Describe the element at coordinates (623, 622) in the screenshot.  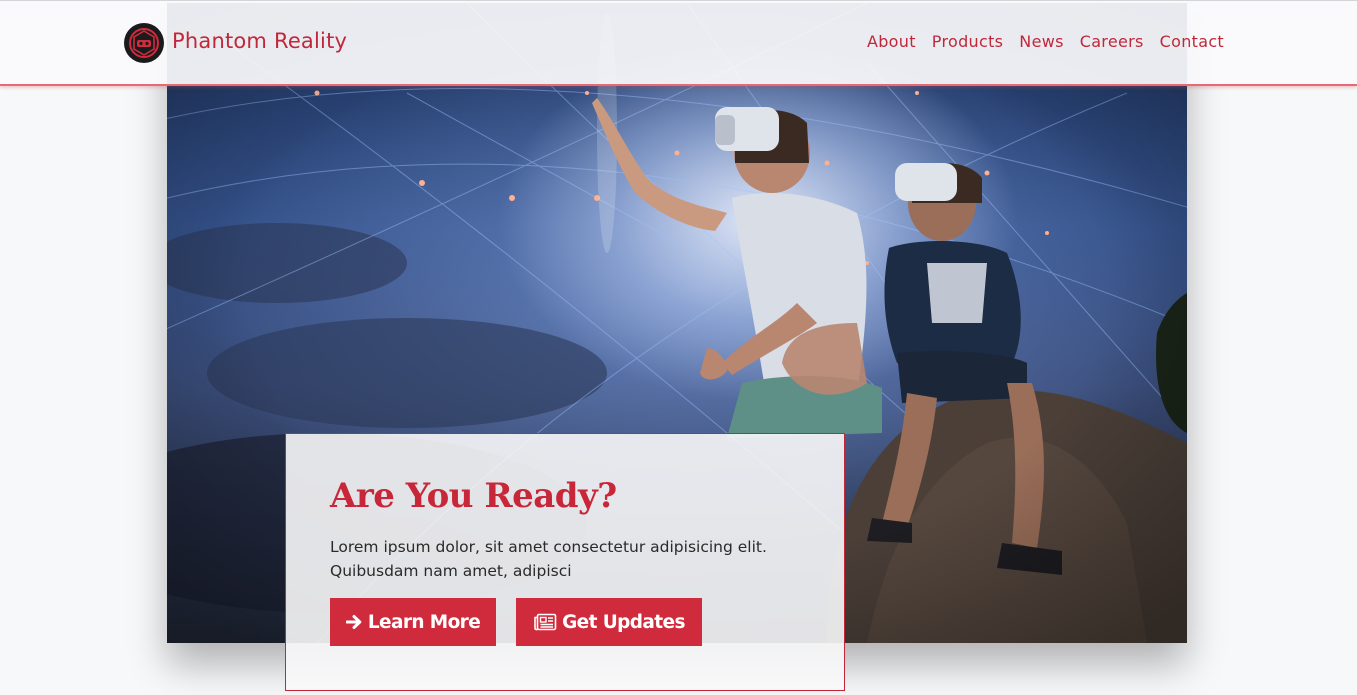
I see `get-updates-label: Get Updates` at that location.